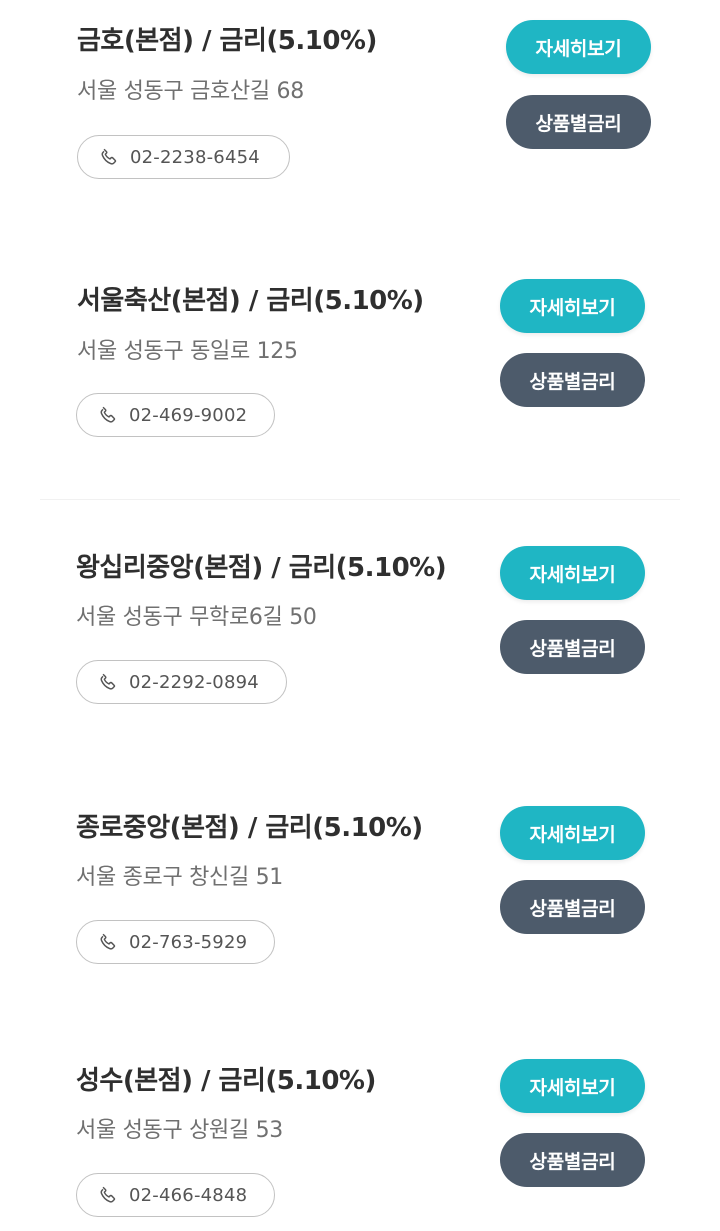  Describe the element at coordinates (188, 942) in the screenshot. I see `phone-number: 02-763-5929` at that location.